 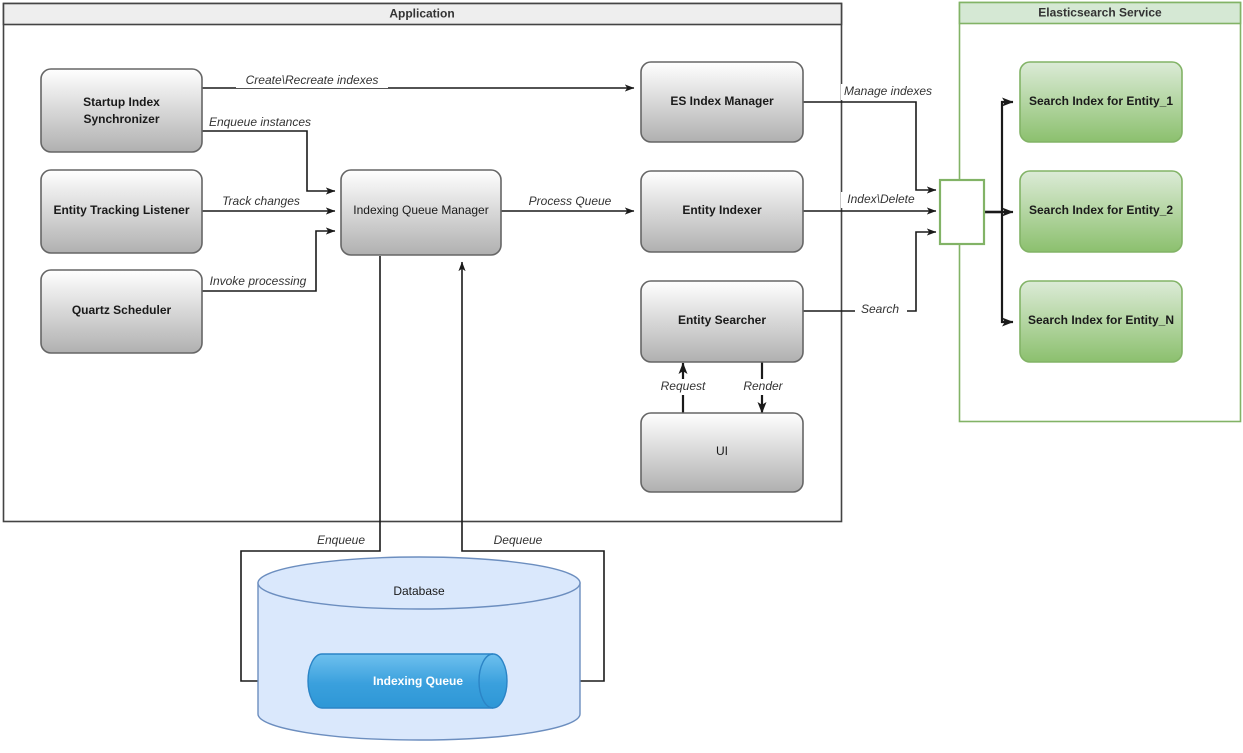 I want to click on edge-invoke-processing-label: Invoke processing, so click(x=258, y=281).